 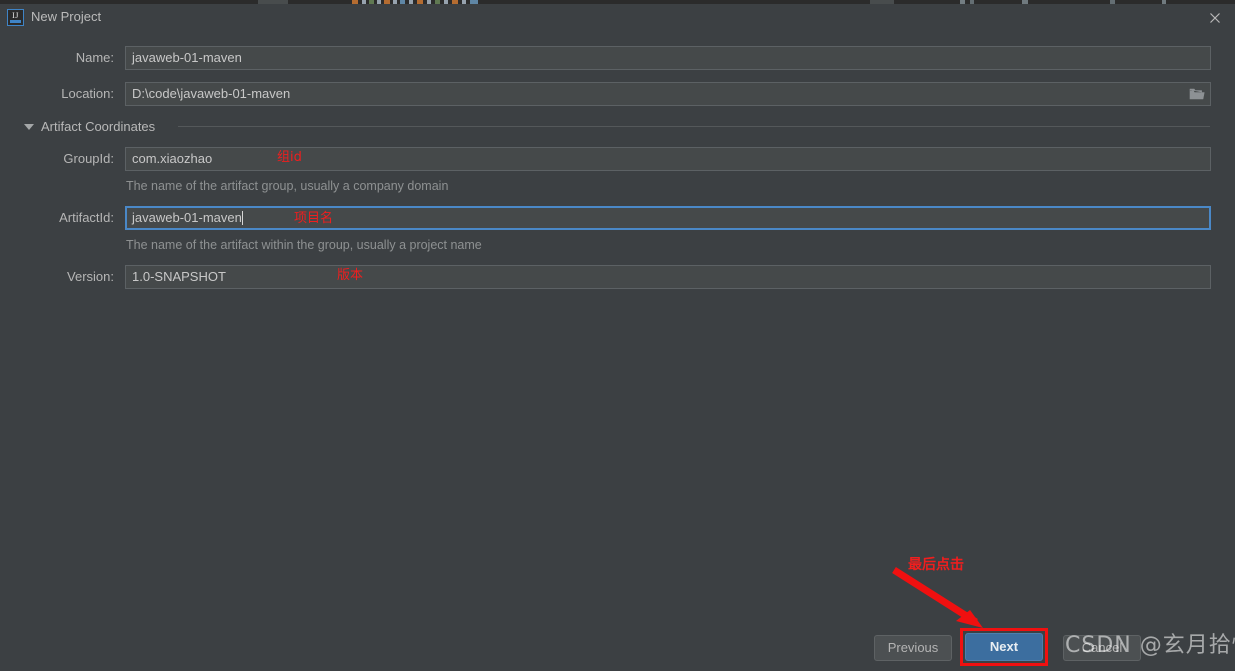 What do you see at coordinates (87, 93) in the screenshot?
I see `location-label: Location:` at bounding box center [87, 93].